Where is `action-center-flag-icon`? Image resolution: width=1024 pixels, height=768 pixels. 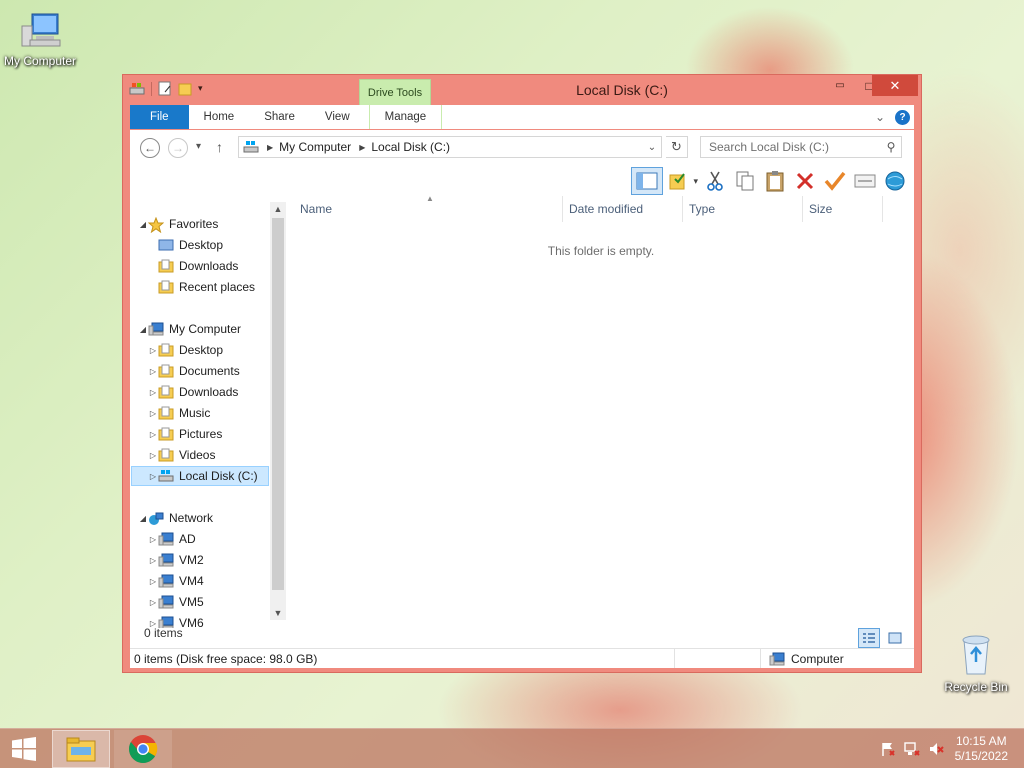 action-center-flag-icon is located at coordinates (888, 749).